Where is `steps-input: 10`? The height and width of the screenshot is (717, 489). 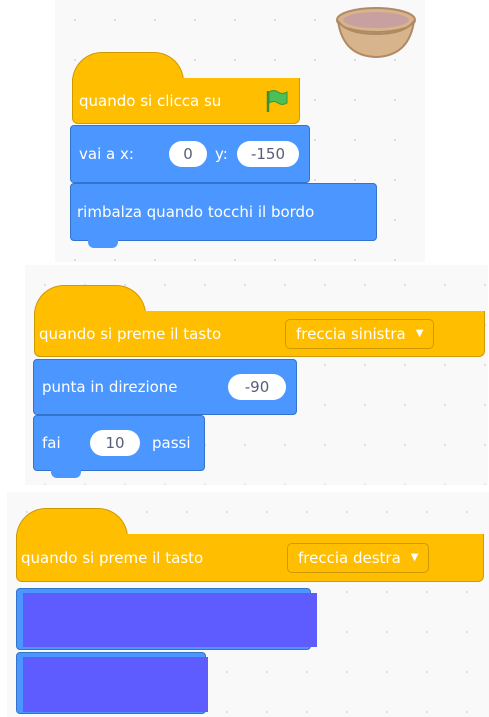 steps-input: 10 is located at coordinates (115, 443).